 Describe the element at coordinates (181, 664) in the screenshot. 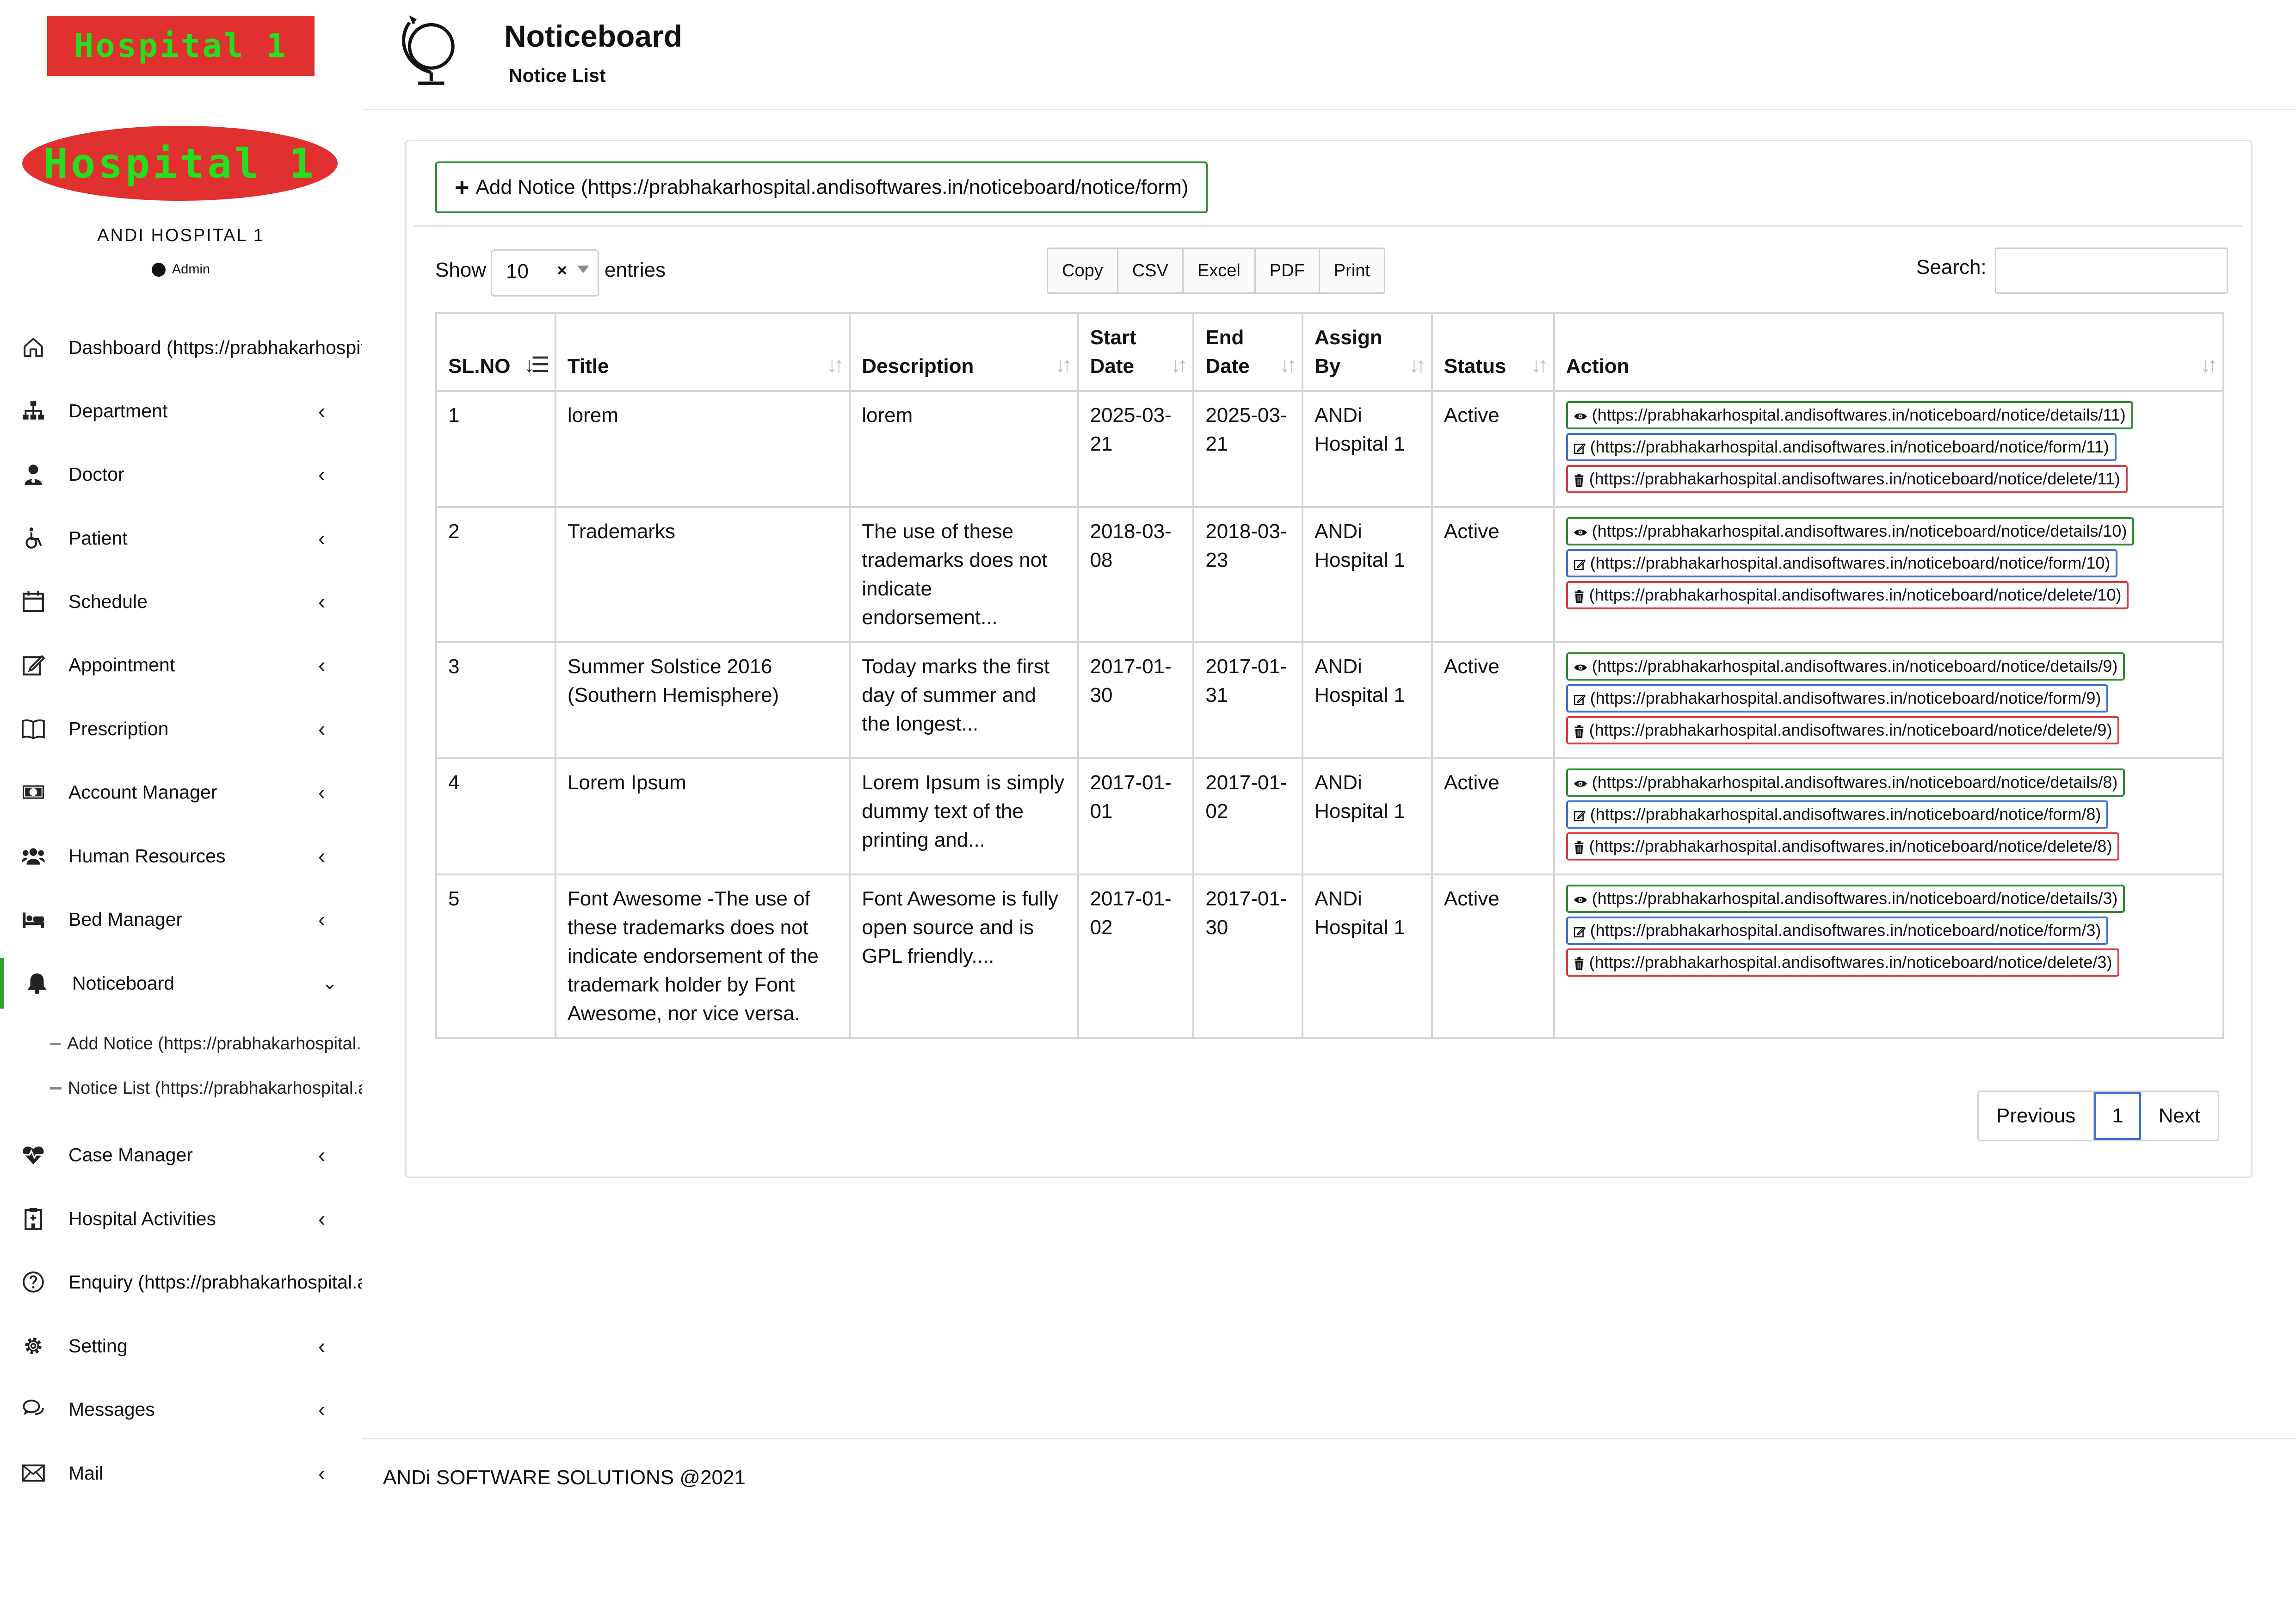

I see `sidebar-item-appointment: Appointment ‹` at that location.